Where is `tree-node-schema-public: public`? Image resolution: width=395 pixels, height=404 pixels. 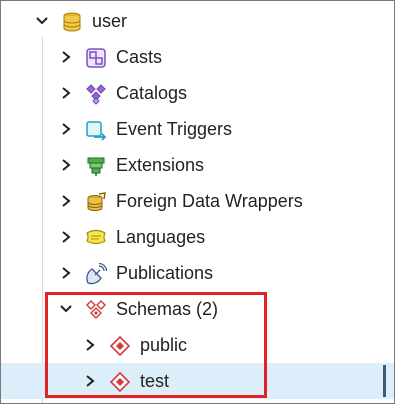
tree-node-schema-public: public is located at coordinates (197, 345).